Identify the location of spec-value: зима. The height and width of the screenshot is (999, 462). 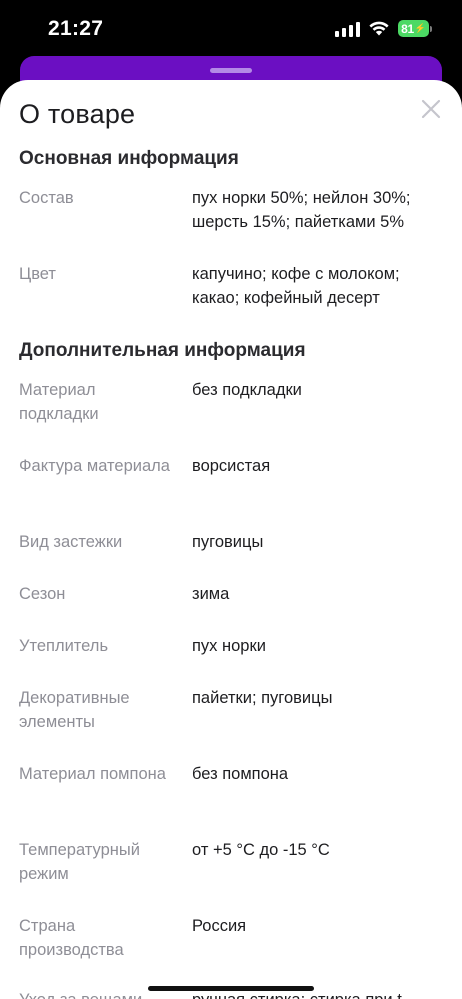
(211, 594).